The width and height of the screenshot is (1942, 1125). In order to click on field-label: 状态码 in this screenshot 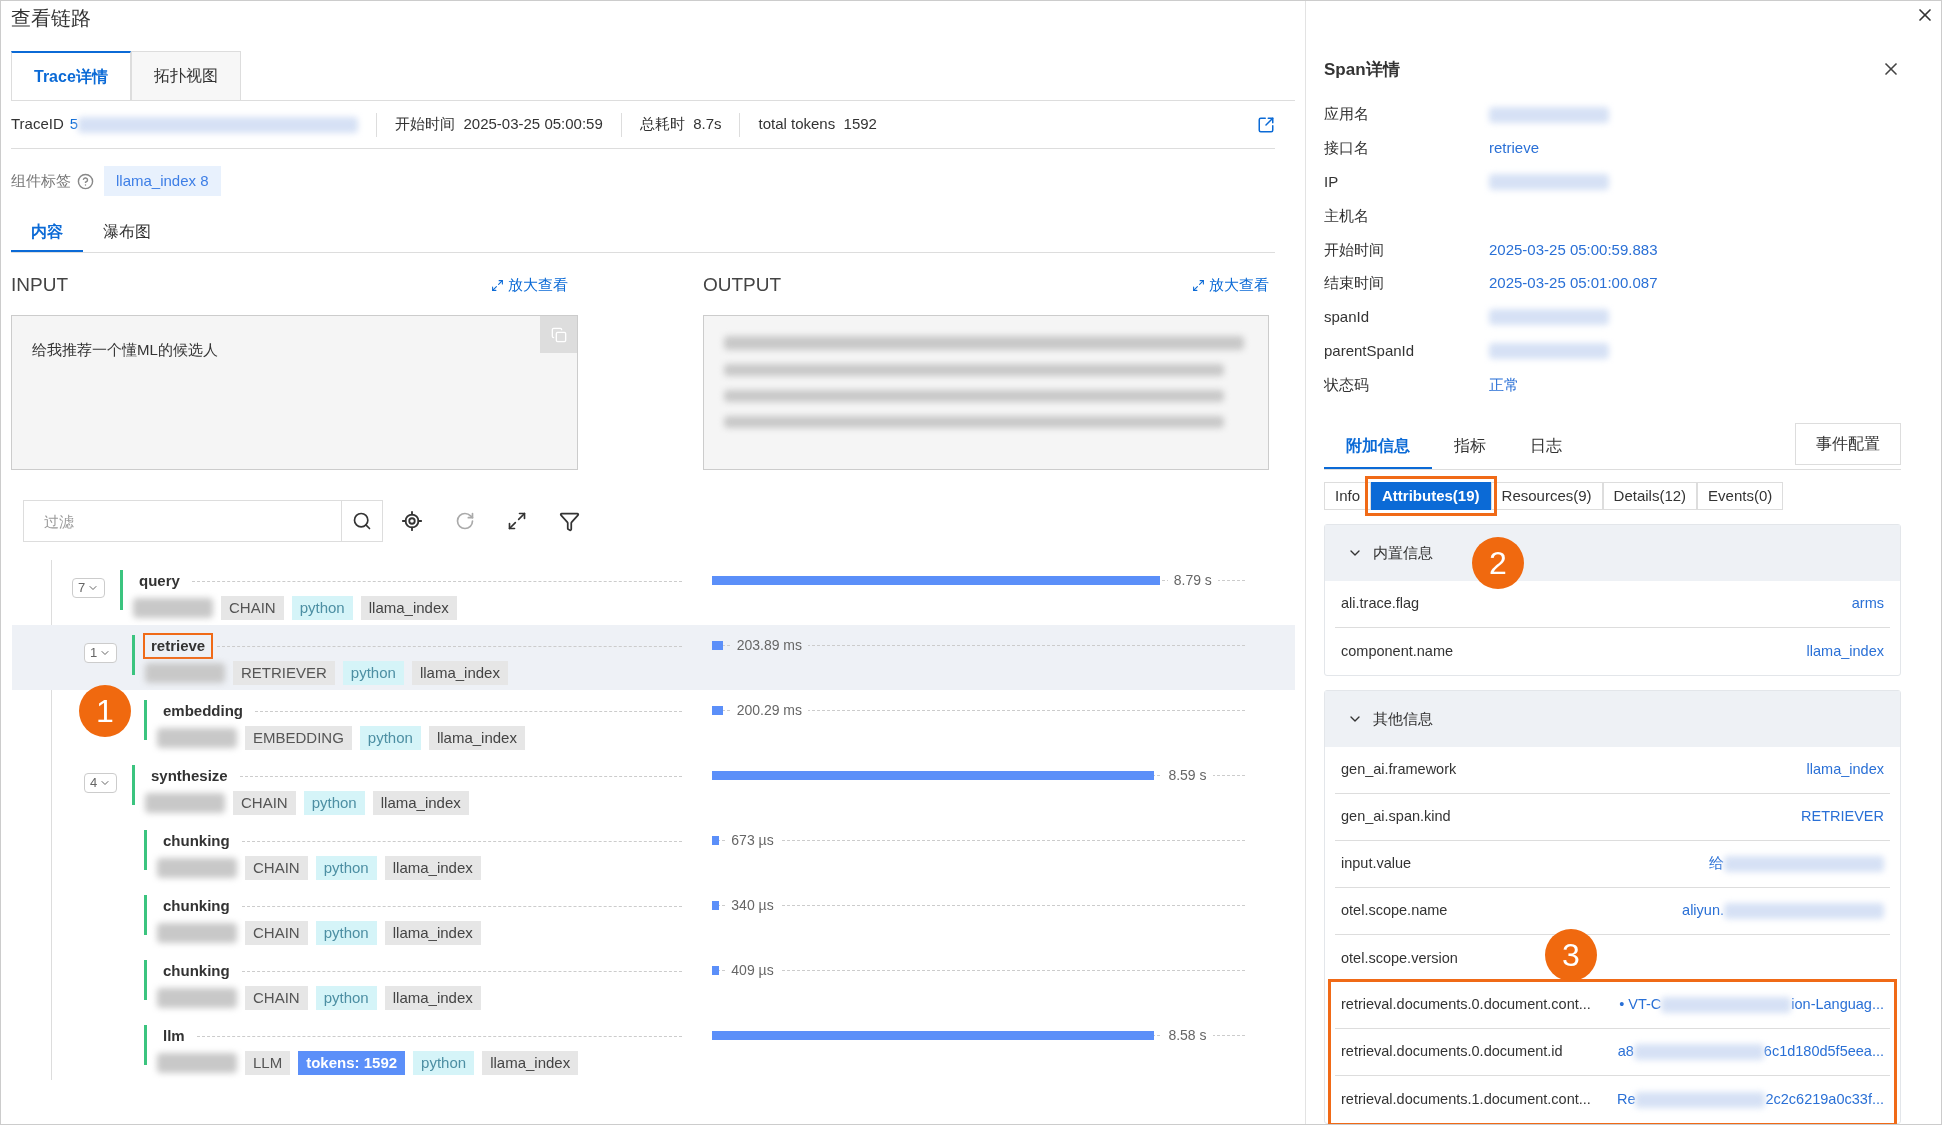, I will do `click(1347, 384)`.